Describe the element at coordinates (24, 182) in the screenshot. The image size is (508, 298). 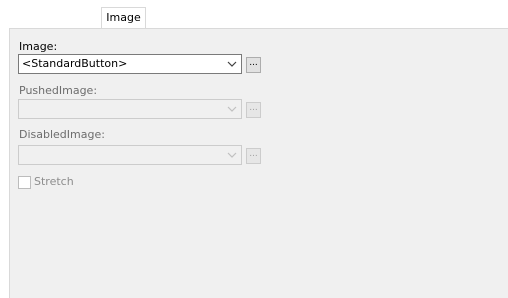
I see `stretch-checkbox` at that location.